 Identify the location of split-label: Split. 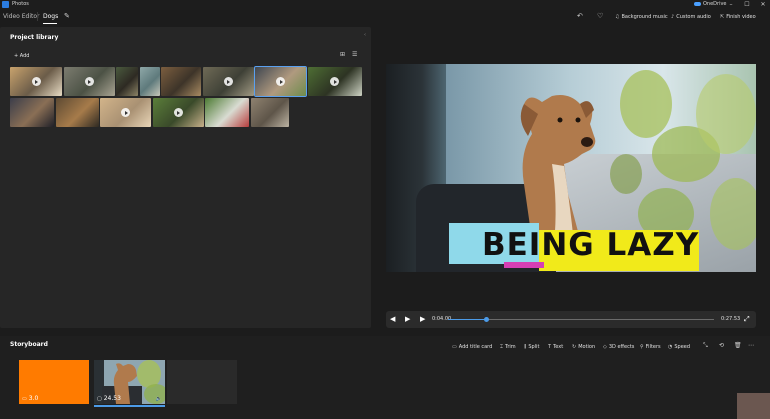
(534, 347).